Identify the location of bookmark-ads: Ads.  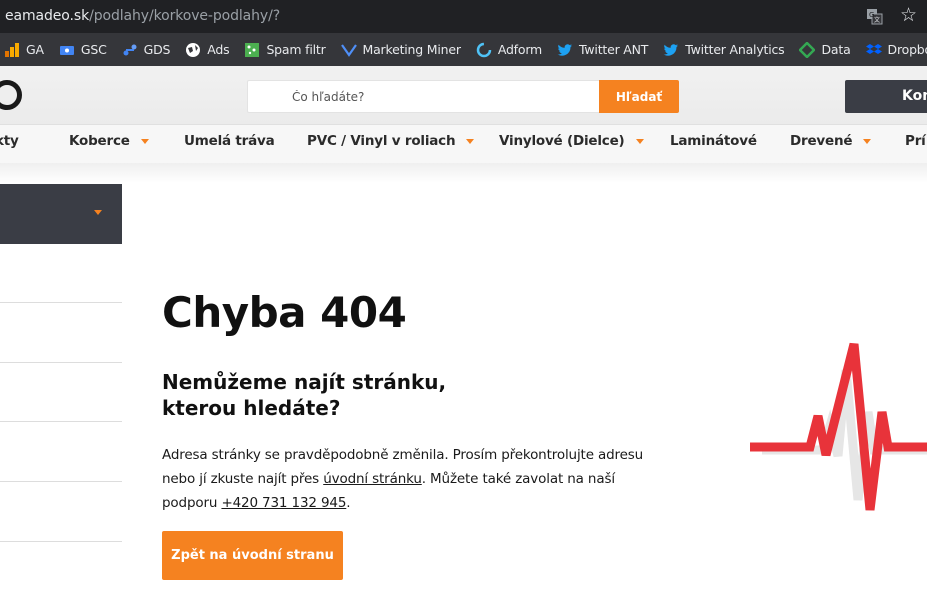
(207, 50).